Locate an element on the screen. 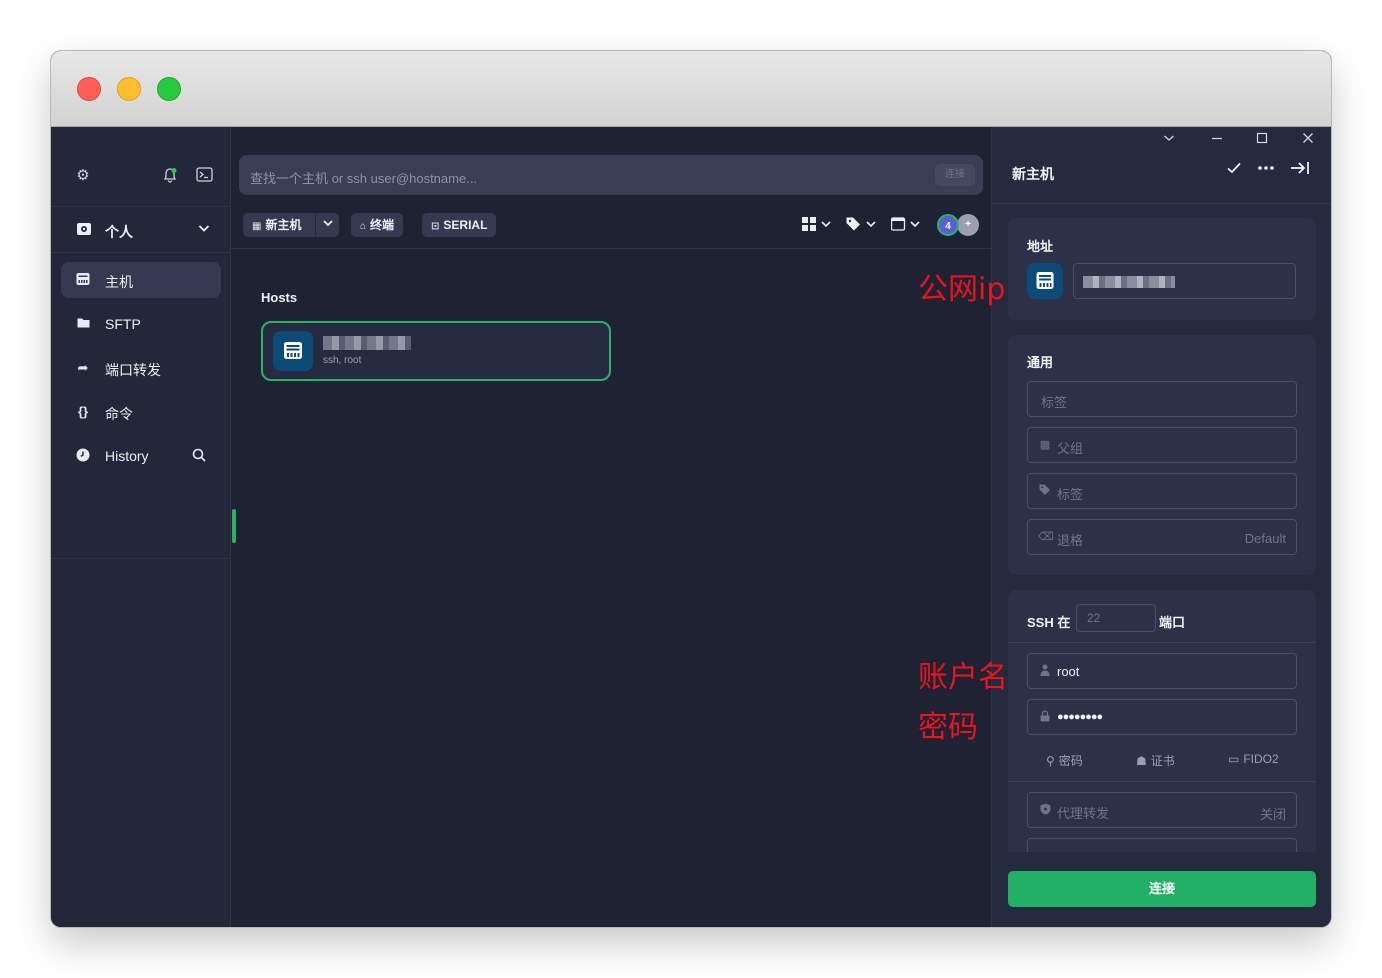  tag-filter-icon is located at coordinates (862, 225).